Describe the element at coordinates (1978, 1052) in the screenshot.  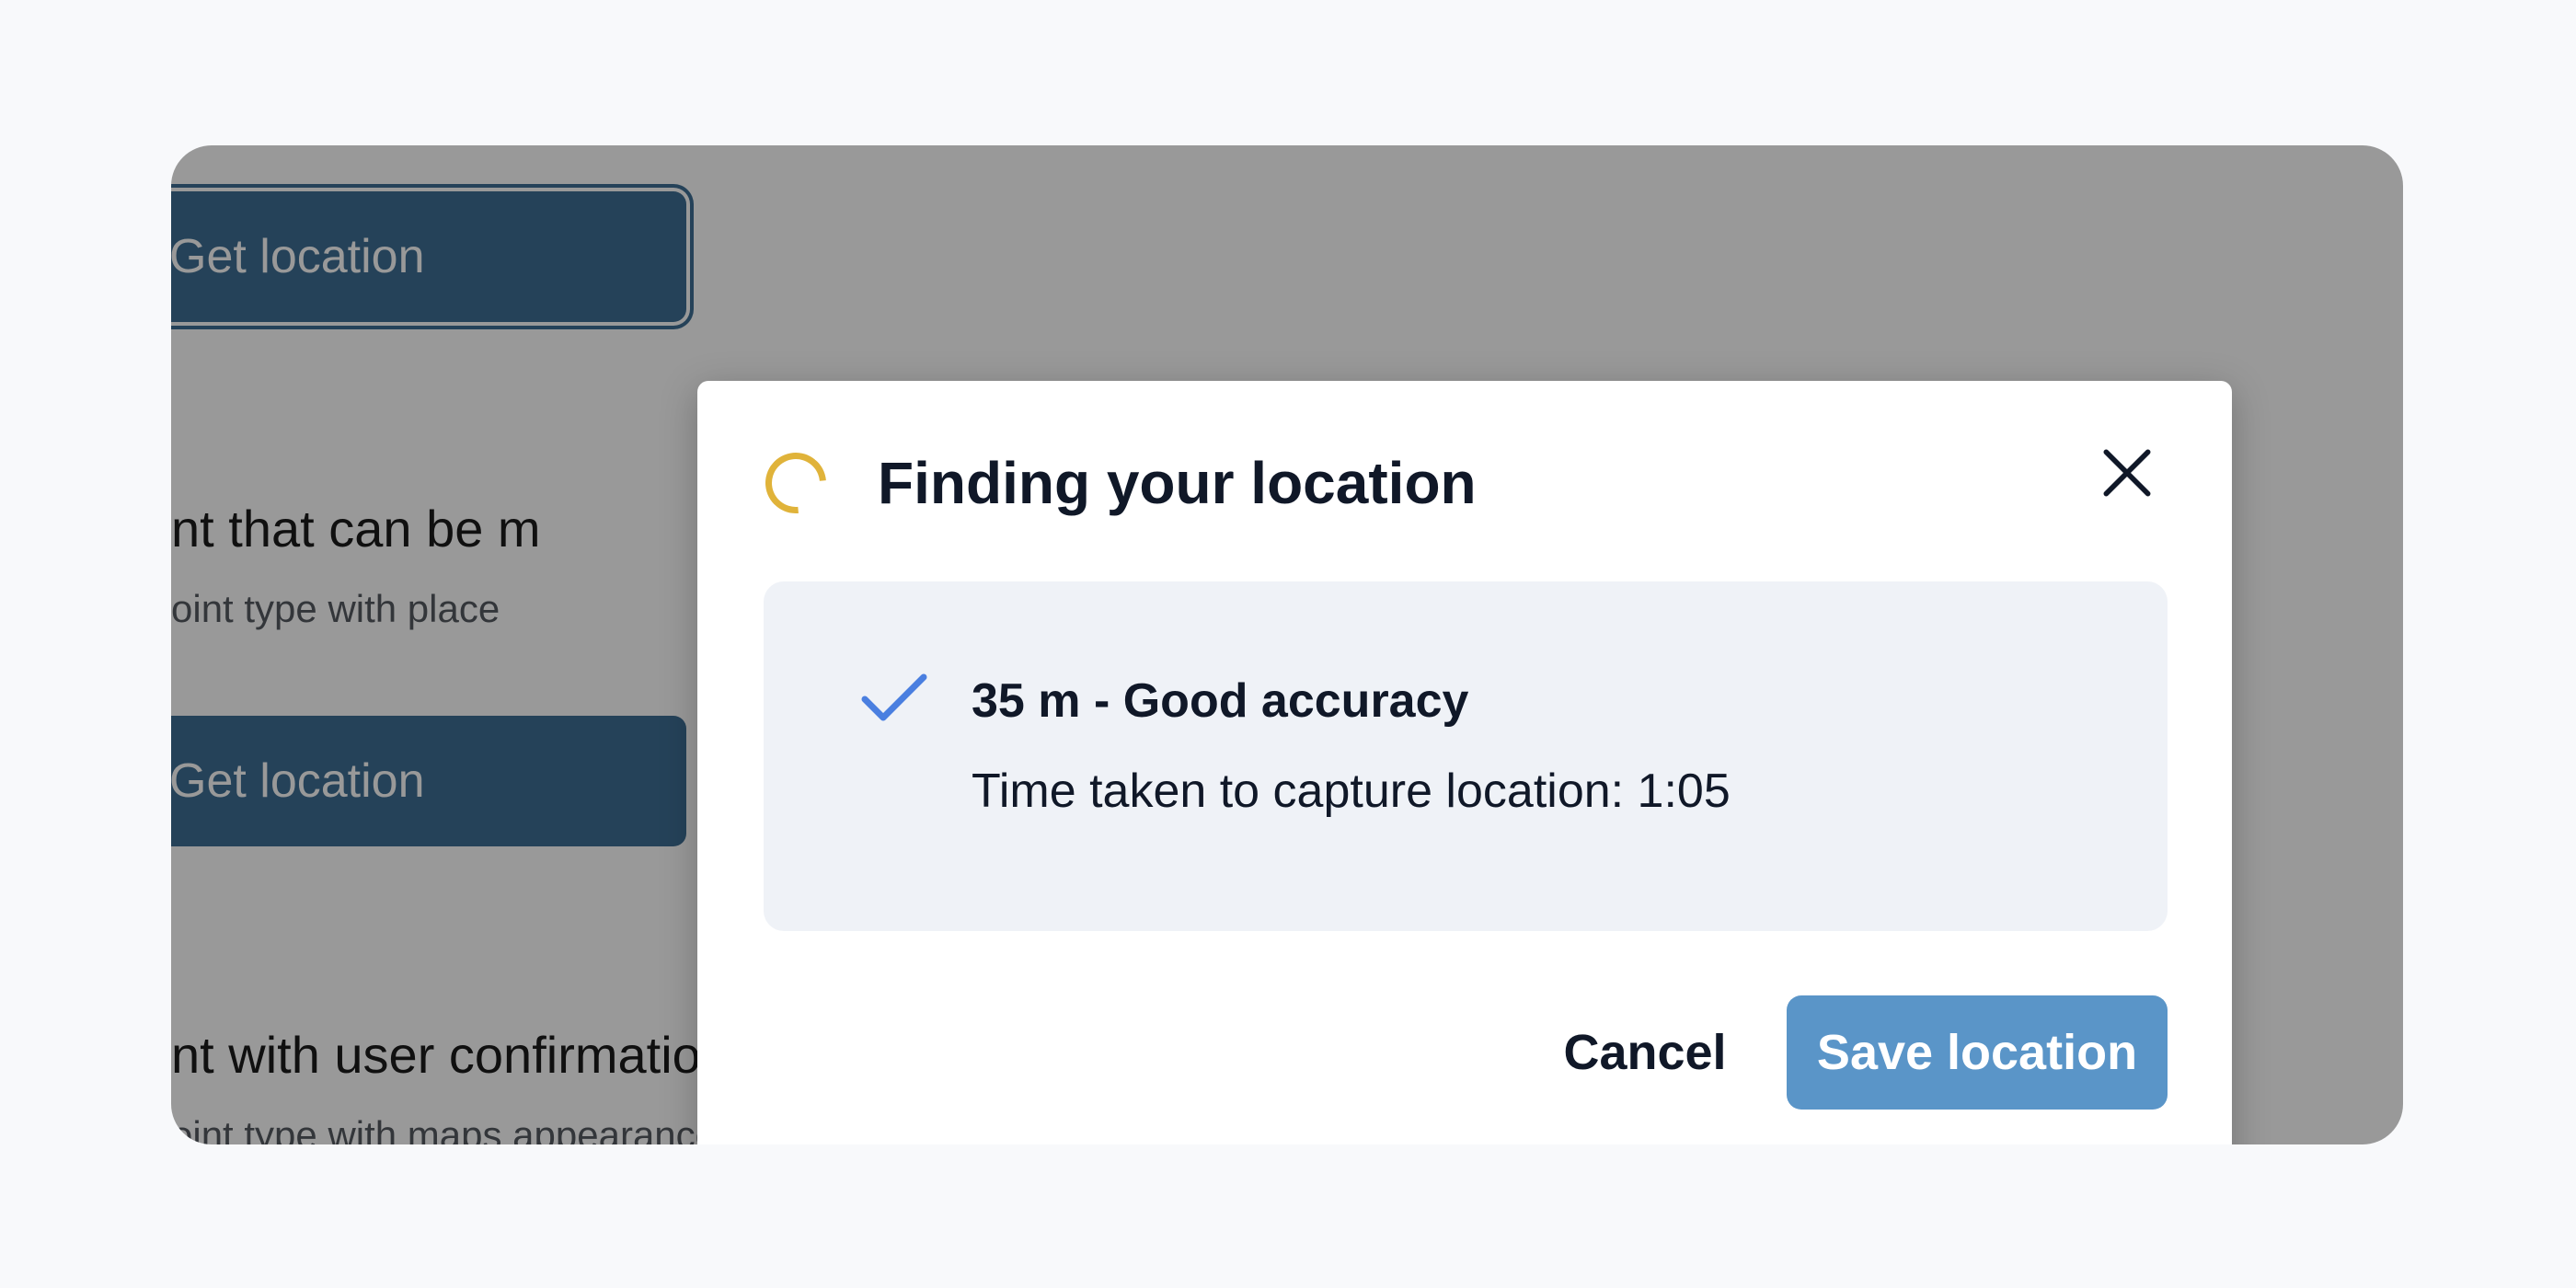
I see `save-location-button: Save location` at that location.